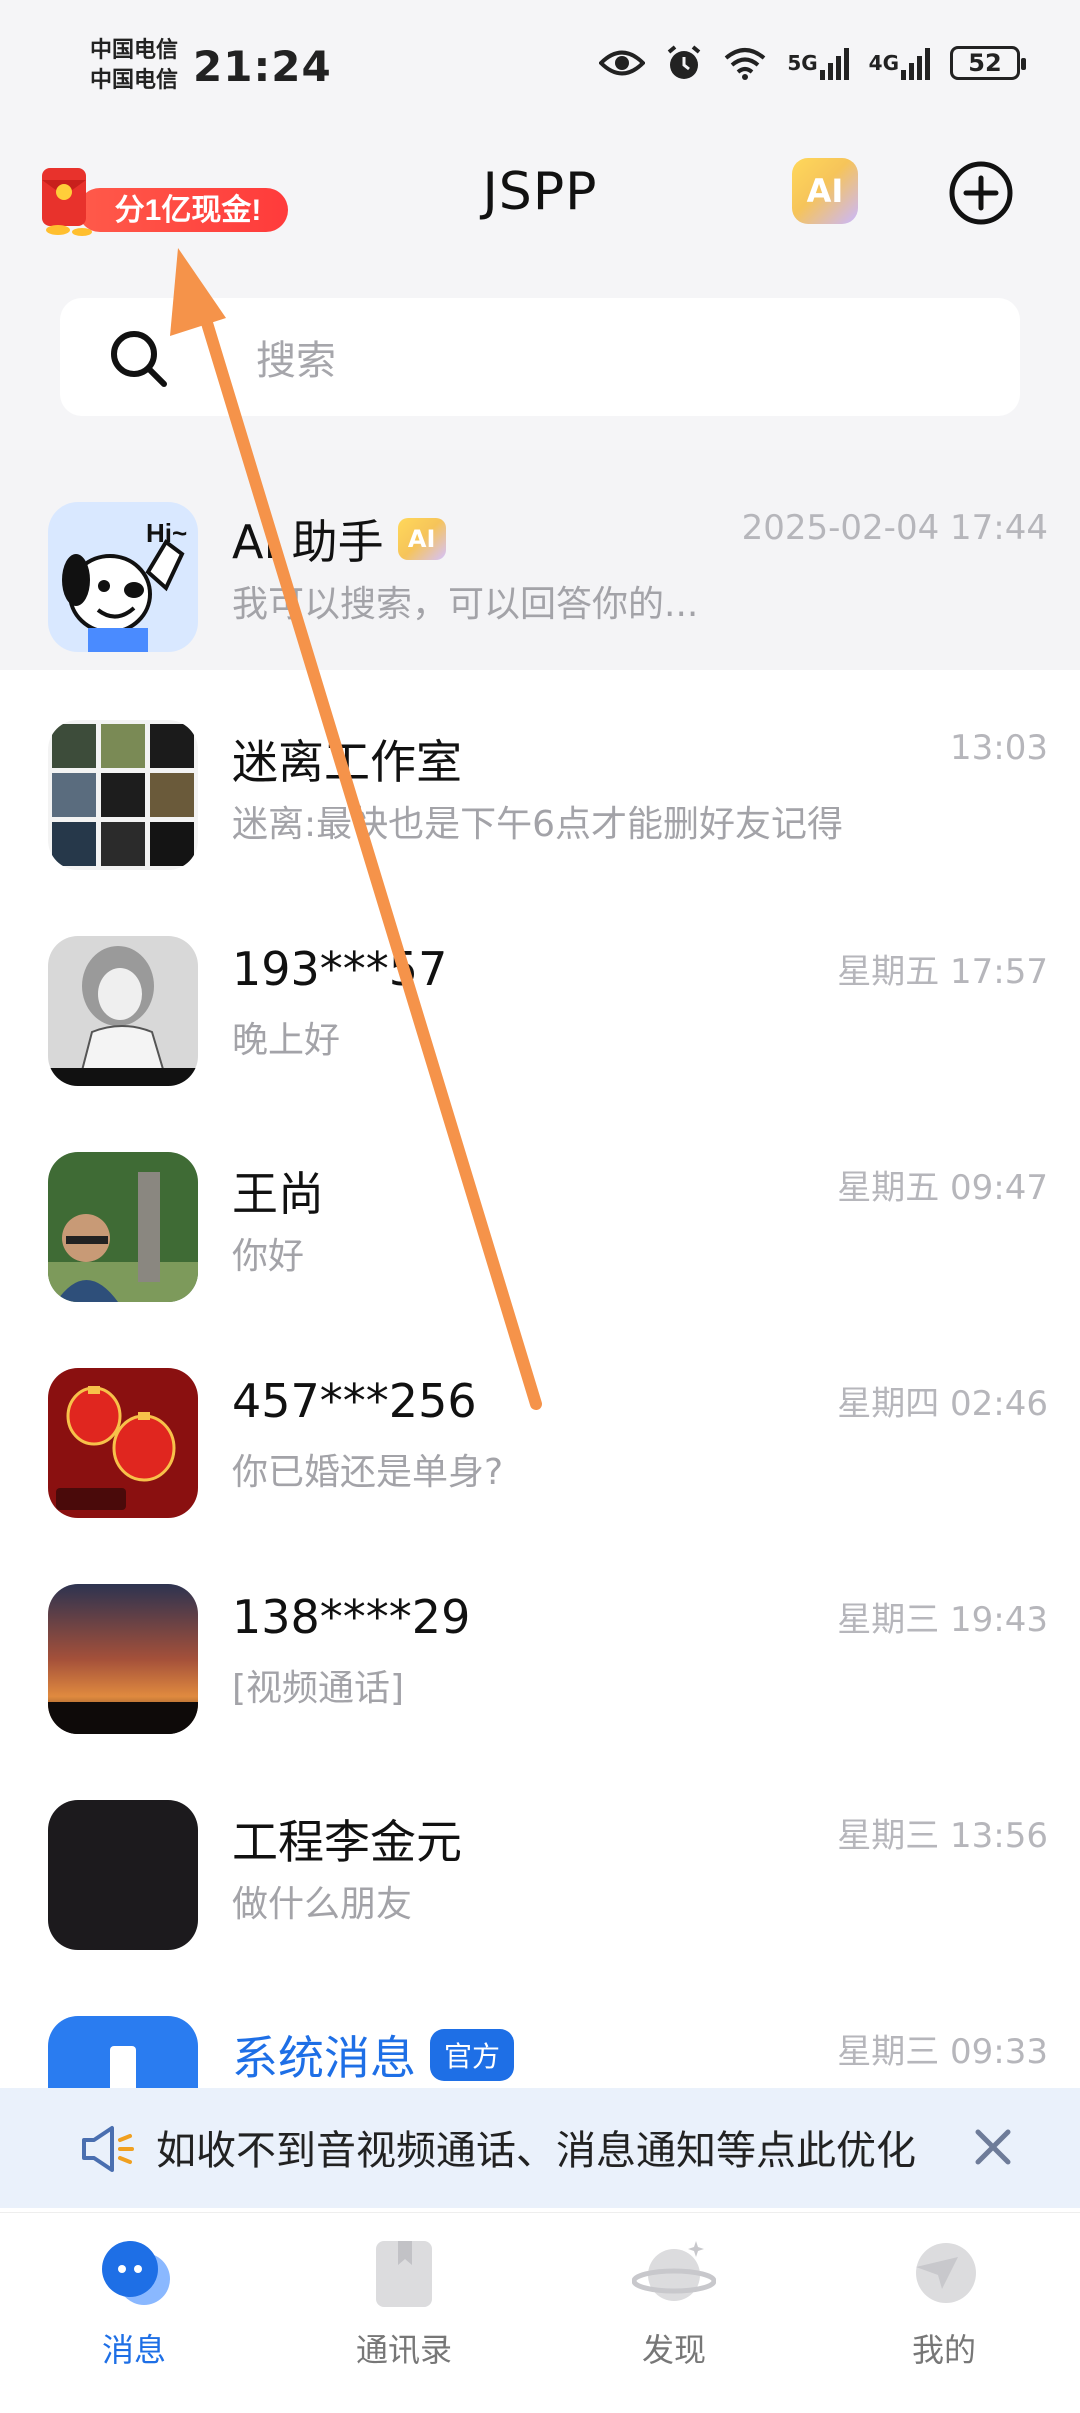 This screenshot has height=2413, width=1080. What do you see at coordinates (296, 361) in the screenshot?
I see `search-placeholder: 搜索` at bounding box center [296, 361].